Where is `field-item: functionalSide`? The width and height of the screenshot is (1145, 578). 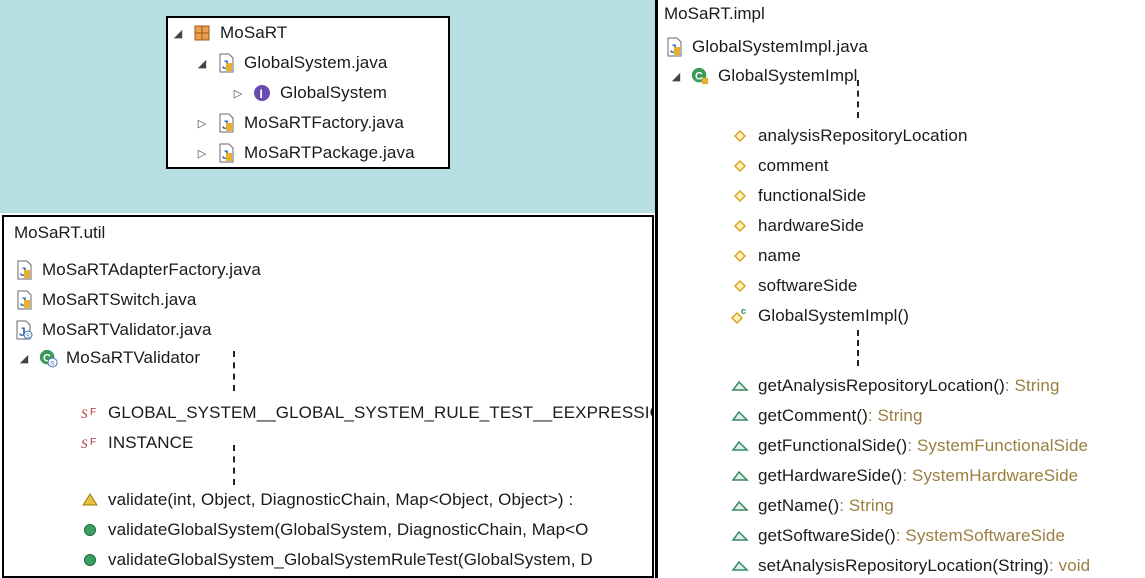 field-item: functionalSide is located at coordinates (798, 196).